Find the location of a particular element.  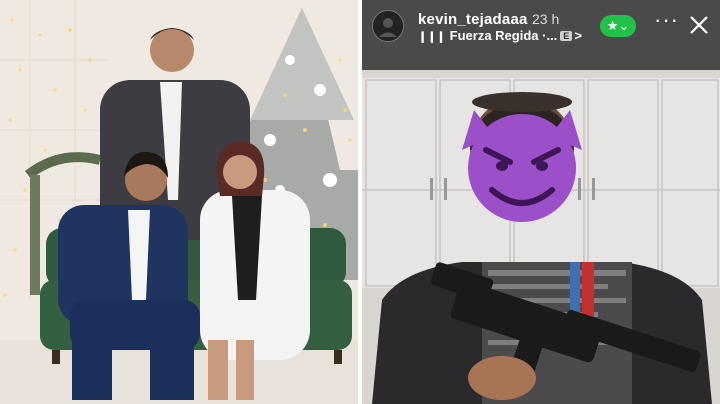

close-friends-badge: ★⌄ is located at coordinates (618, 26).